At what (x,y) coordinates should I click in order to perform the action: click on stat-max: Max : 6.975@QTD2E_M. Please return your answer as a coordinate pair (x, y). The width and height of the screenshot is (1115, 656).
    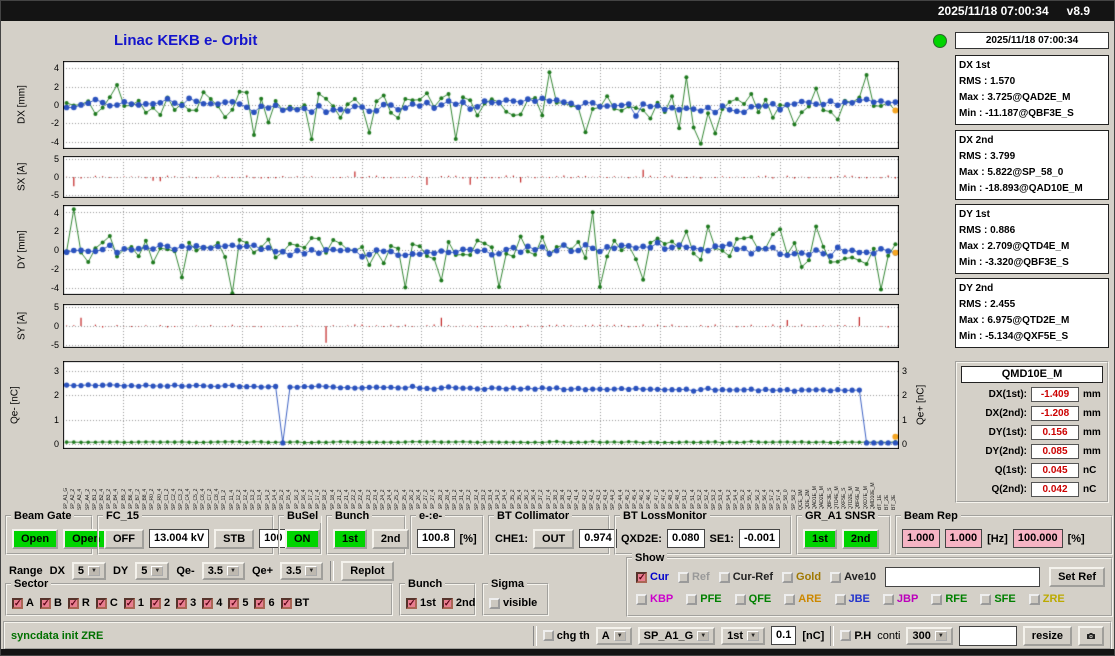
    Looking at the image, I should click on (1014, 320).